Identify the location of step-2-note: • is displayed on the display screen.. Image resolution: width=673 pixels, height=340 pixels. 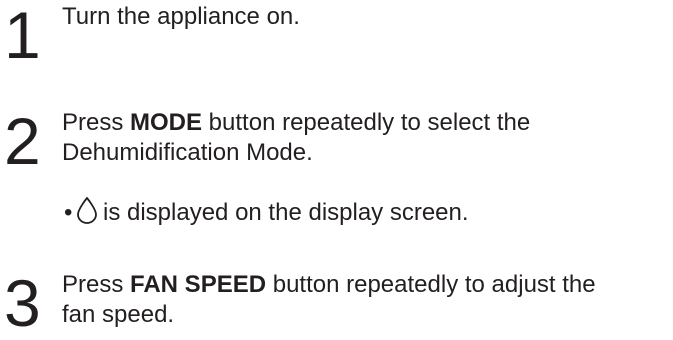
(266, 214).